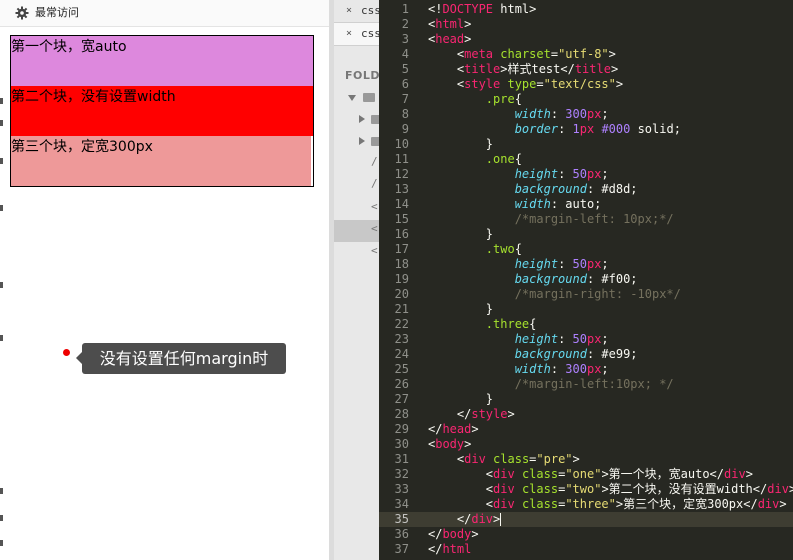 This screenshot has height=560, width=793. Describe the element at coordinates (586, 249) in the screenshot. I see `code-line: 17 .two{` at that location.